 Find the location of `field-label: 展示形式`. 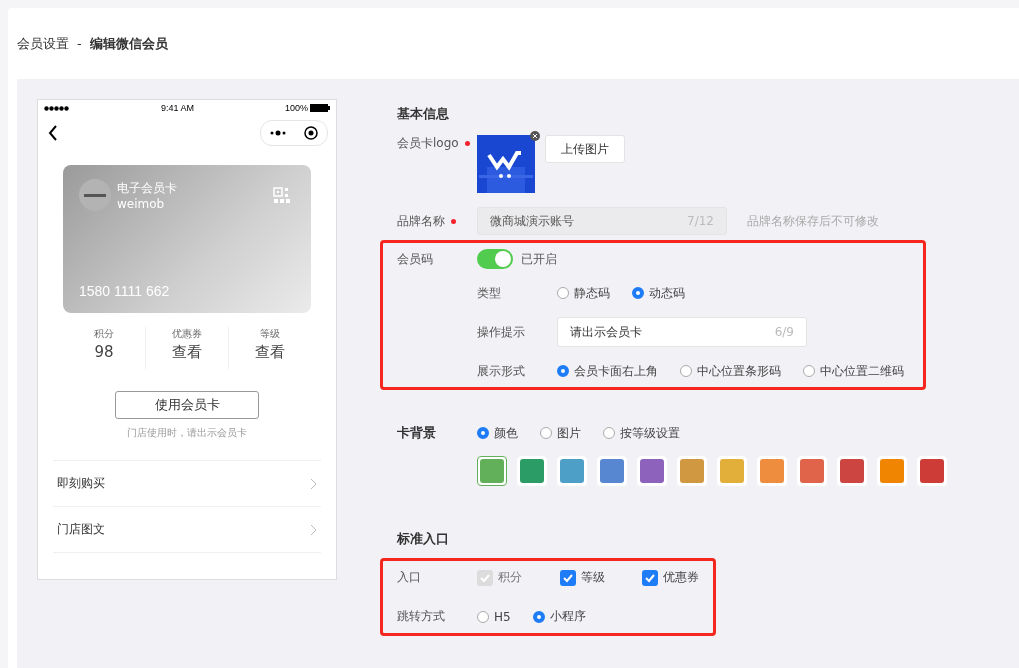

field-label: 展示形式 is located at coordinates (501, 371).